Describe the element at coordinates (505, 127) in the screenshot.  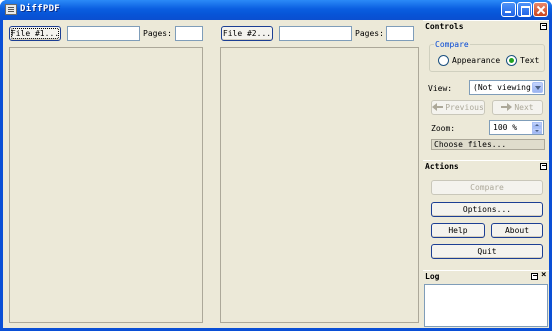
I see `zoom-value: 100 %` at that location.